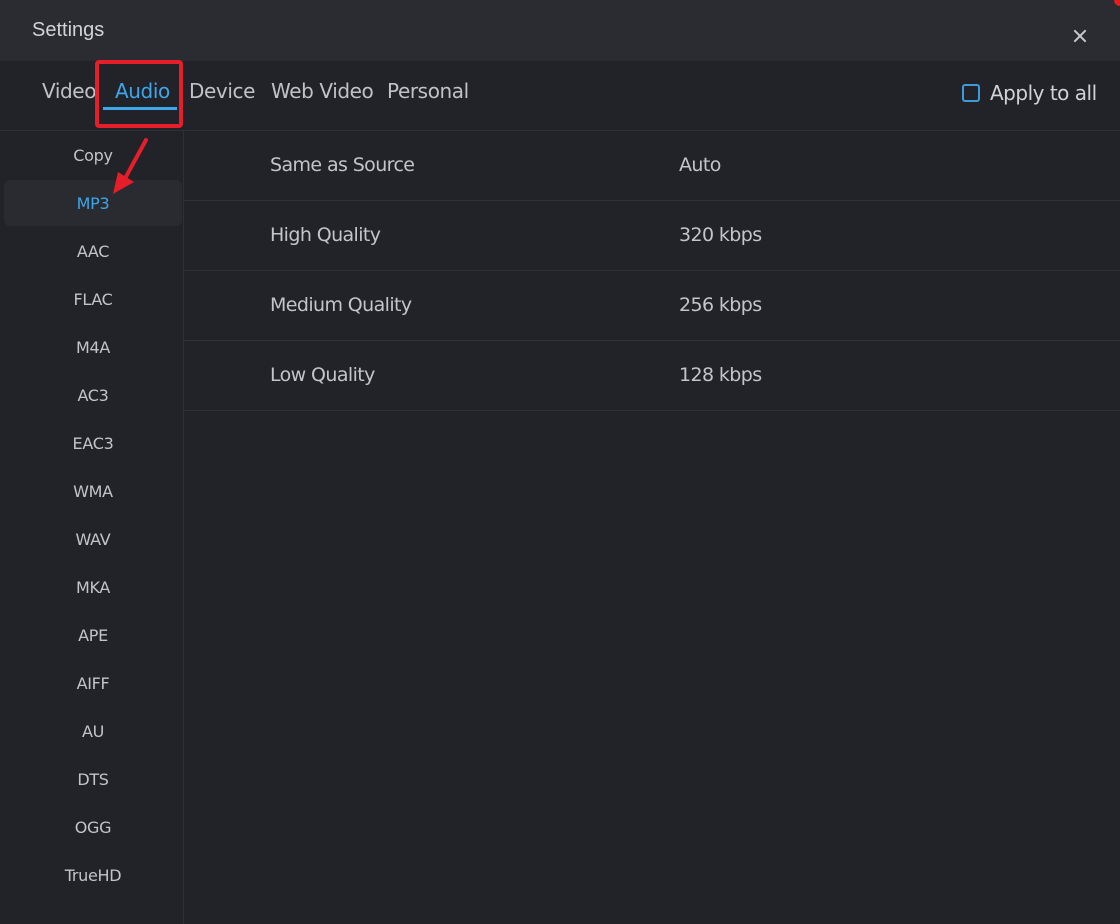  Describe the element at coordinates (342, 165) in the screenshot. I see `quality-name: Same as Source` at that location.